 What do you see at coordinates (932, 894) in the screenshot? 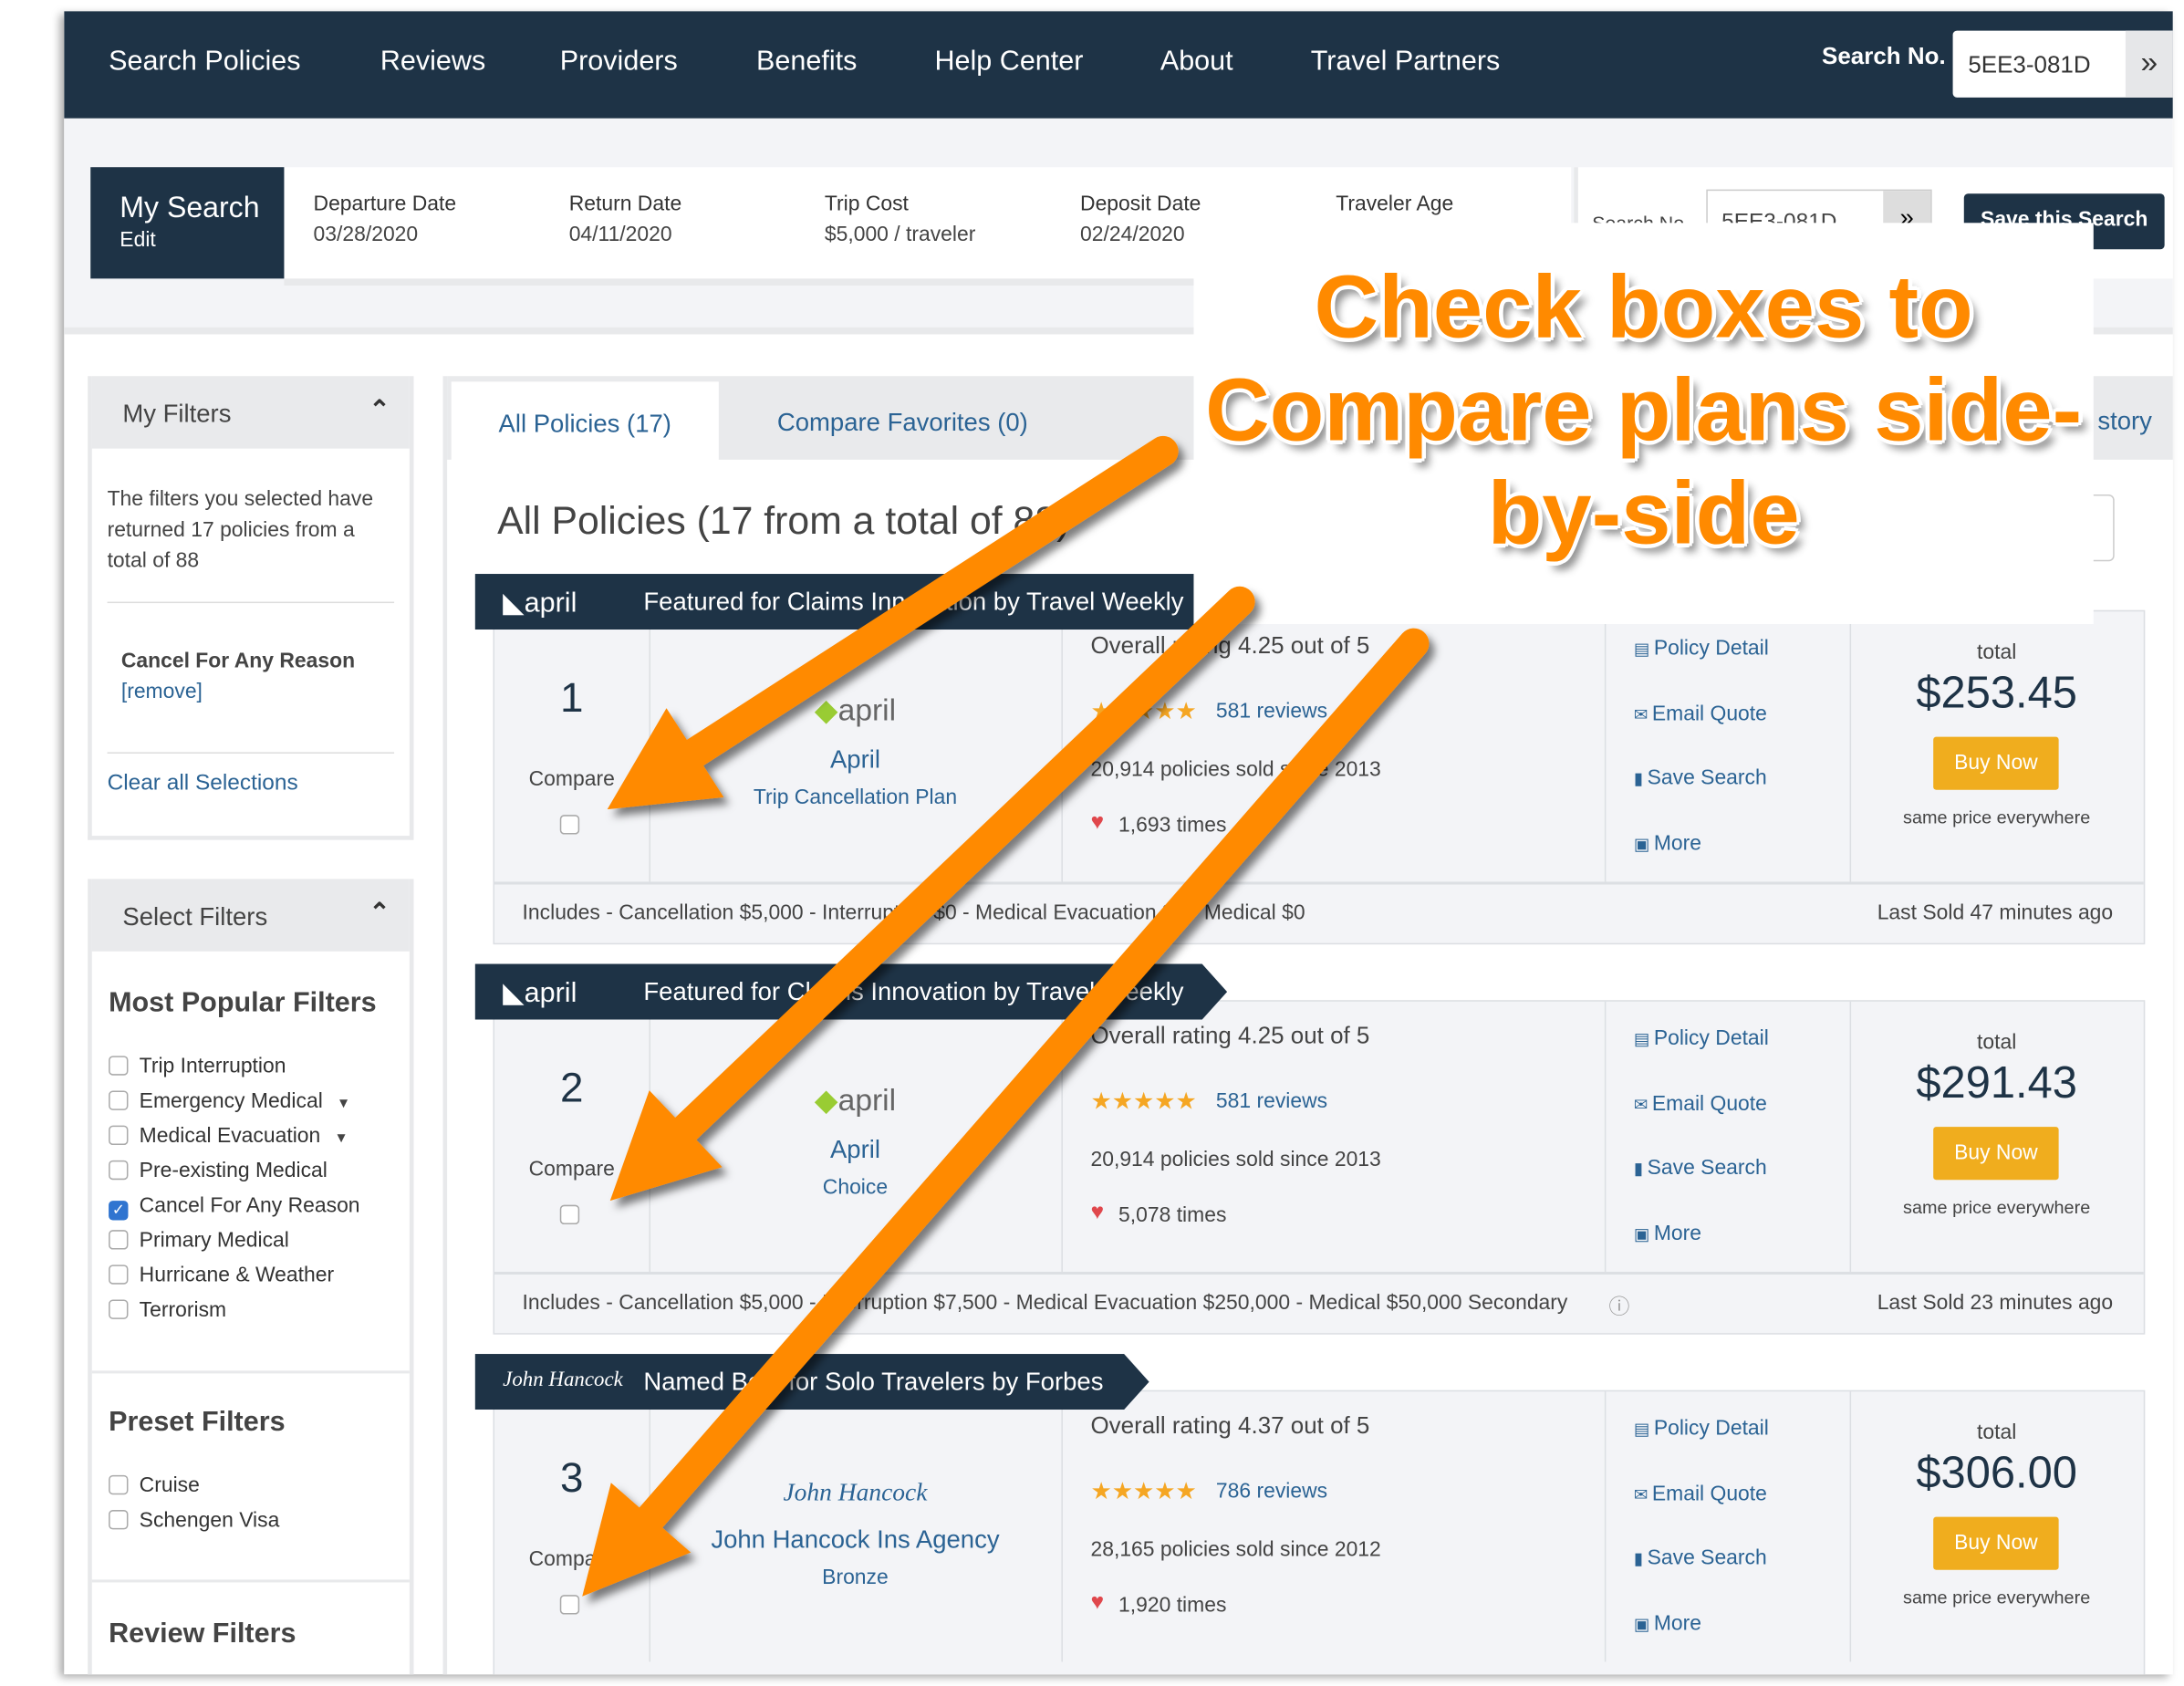
I see `arrow` at bounding box center [932, 894].